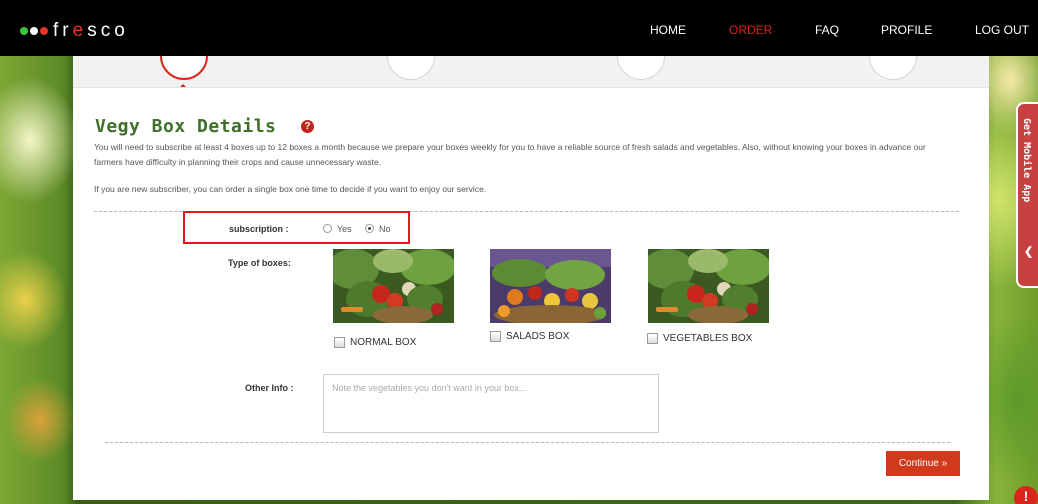 Image resolution: width=1038 pixels, height=504 pixels. Describe the element at coordinates (750, 30) in the screenshot. I see `nav-order: ORDER` at that location.